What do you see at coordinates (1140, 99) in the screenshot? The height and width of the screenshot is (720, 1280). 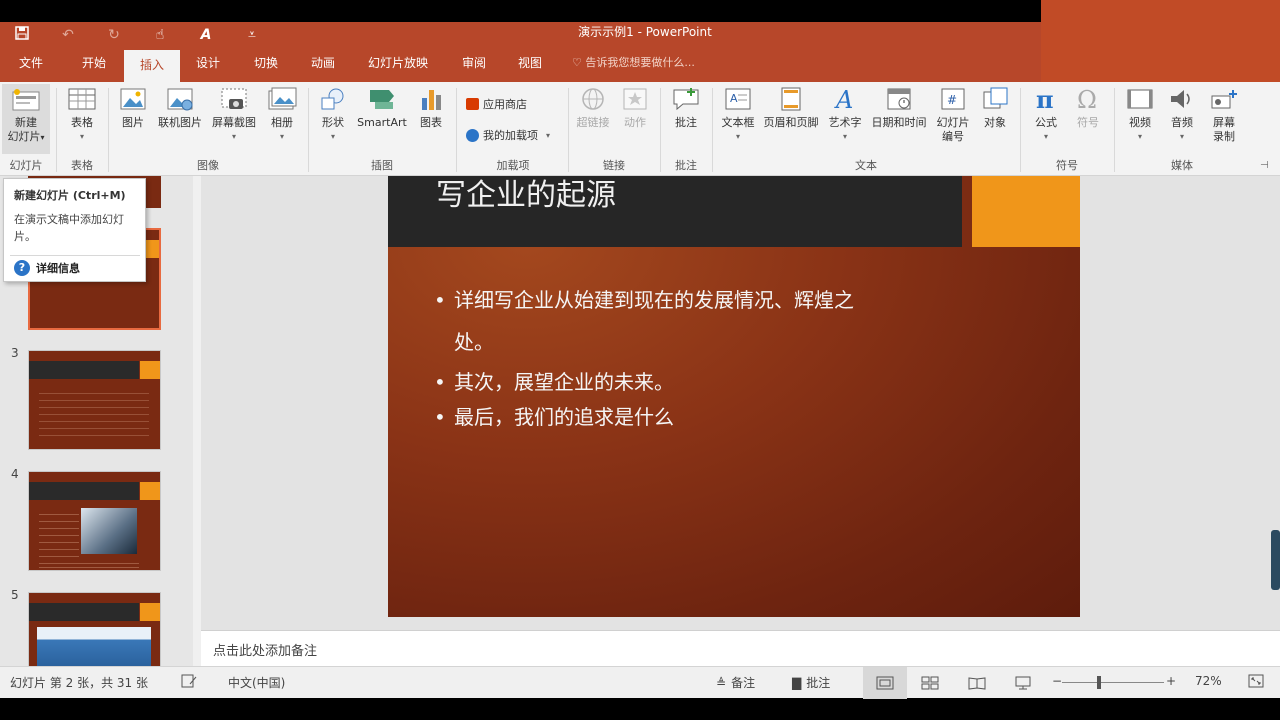 I see `video-icon` at bounding box center [1140, 99].